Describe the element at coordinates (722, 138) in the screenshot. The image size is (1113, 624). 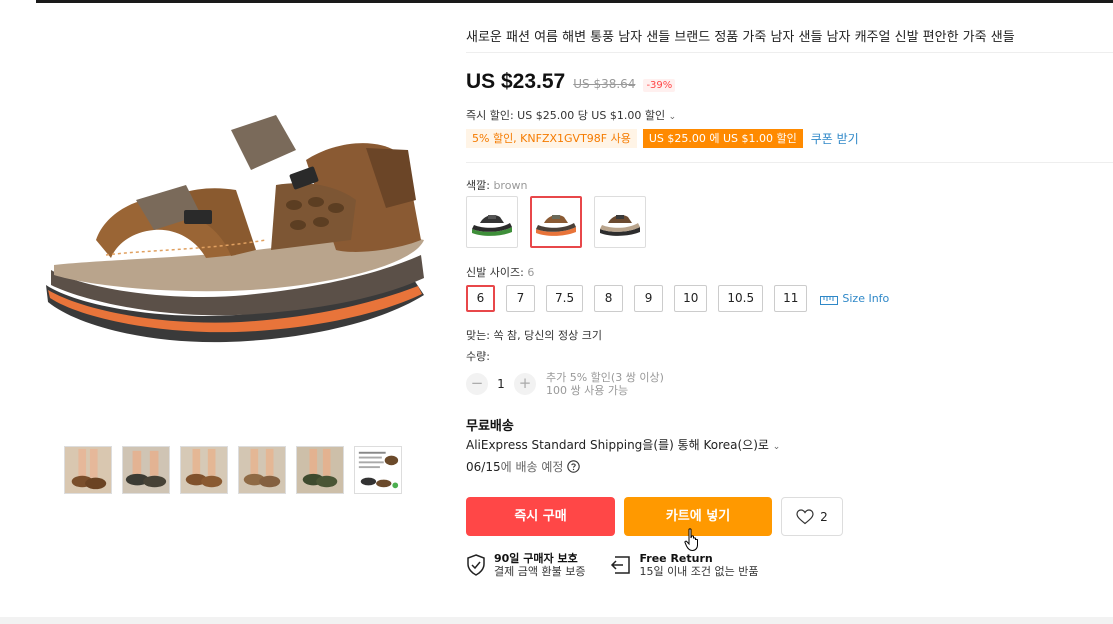
I see `coupon-deal-tag: US $25.00 에 US $1.00 할인` at that location.